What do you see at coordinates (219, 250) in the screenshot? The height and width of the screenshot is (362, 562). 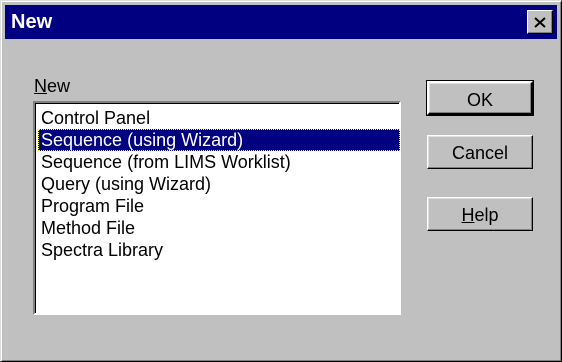 I see `list-item-spectra-library: Spectra Library` at bounding box center [219, 250].